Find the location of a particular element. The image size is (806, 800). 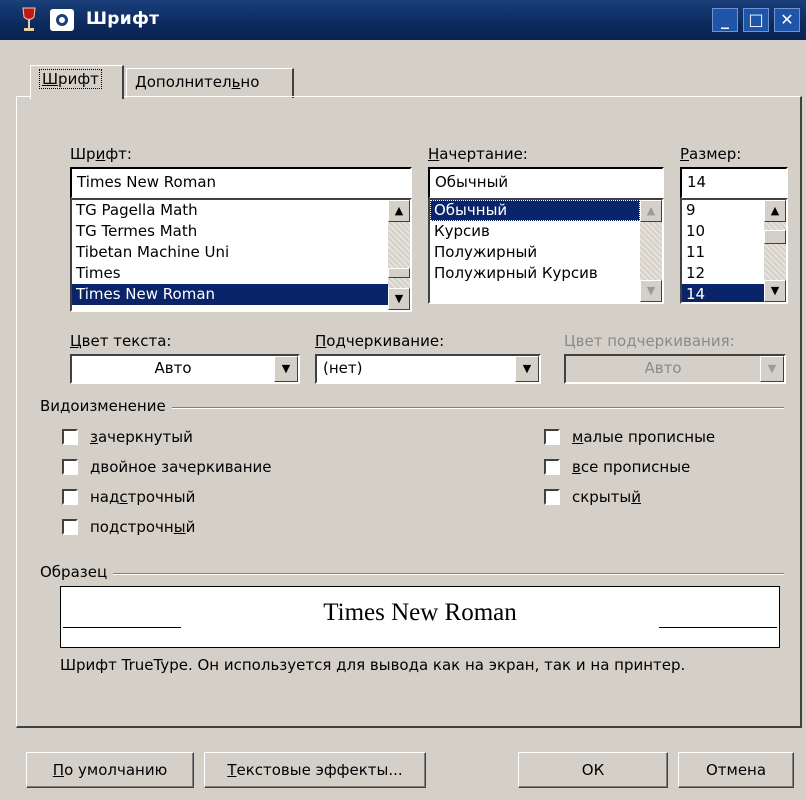

hidden-checkbox: скрытый is located at coordinates (592, 497).